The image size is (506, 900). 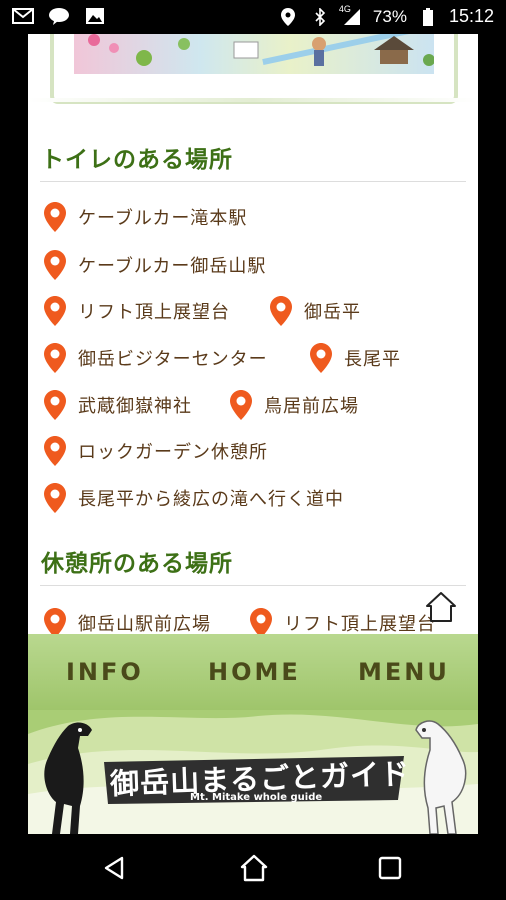 What do you see at coordinates (254, 54) in the screenshot?
I see `area-map-image` at bounding box center [254, 54].